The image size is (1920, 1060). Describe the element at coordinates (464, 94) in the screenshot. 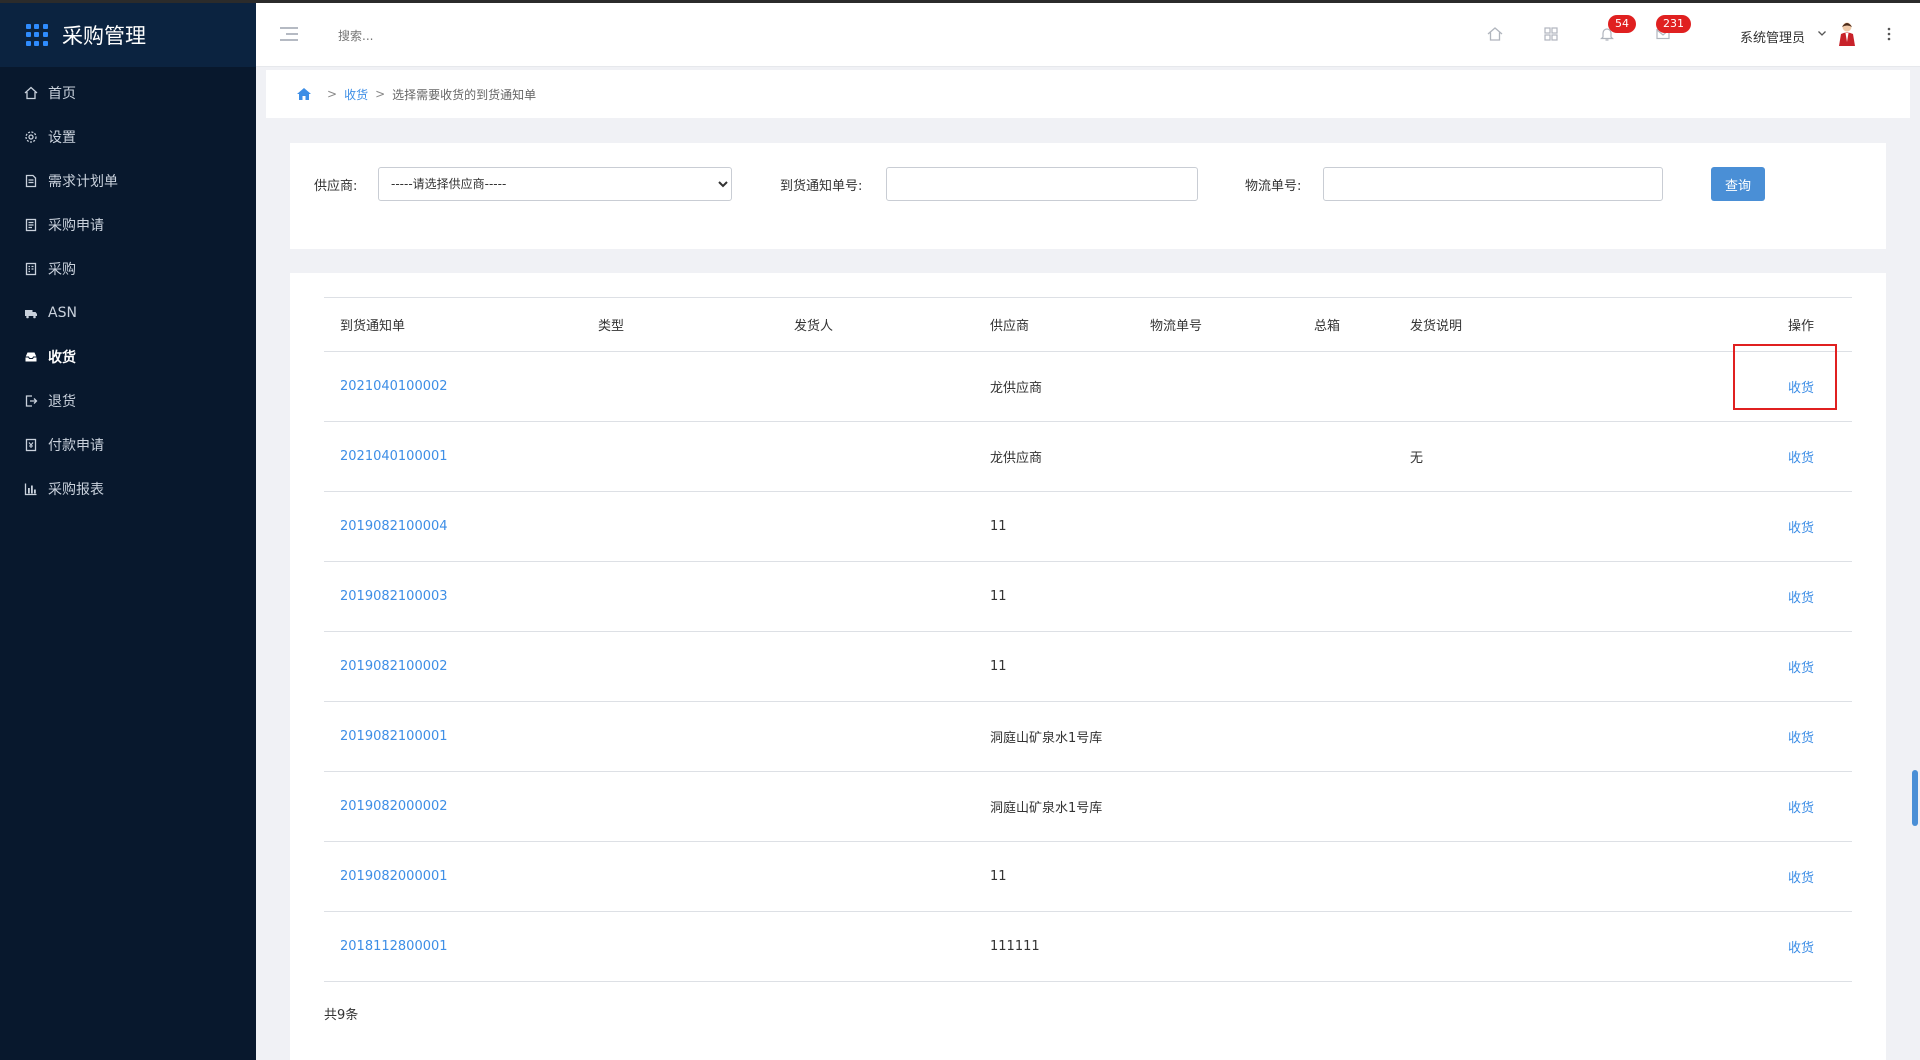

I see `breadcrumb-current: 选择需要收货的到货通知单` at that location.